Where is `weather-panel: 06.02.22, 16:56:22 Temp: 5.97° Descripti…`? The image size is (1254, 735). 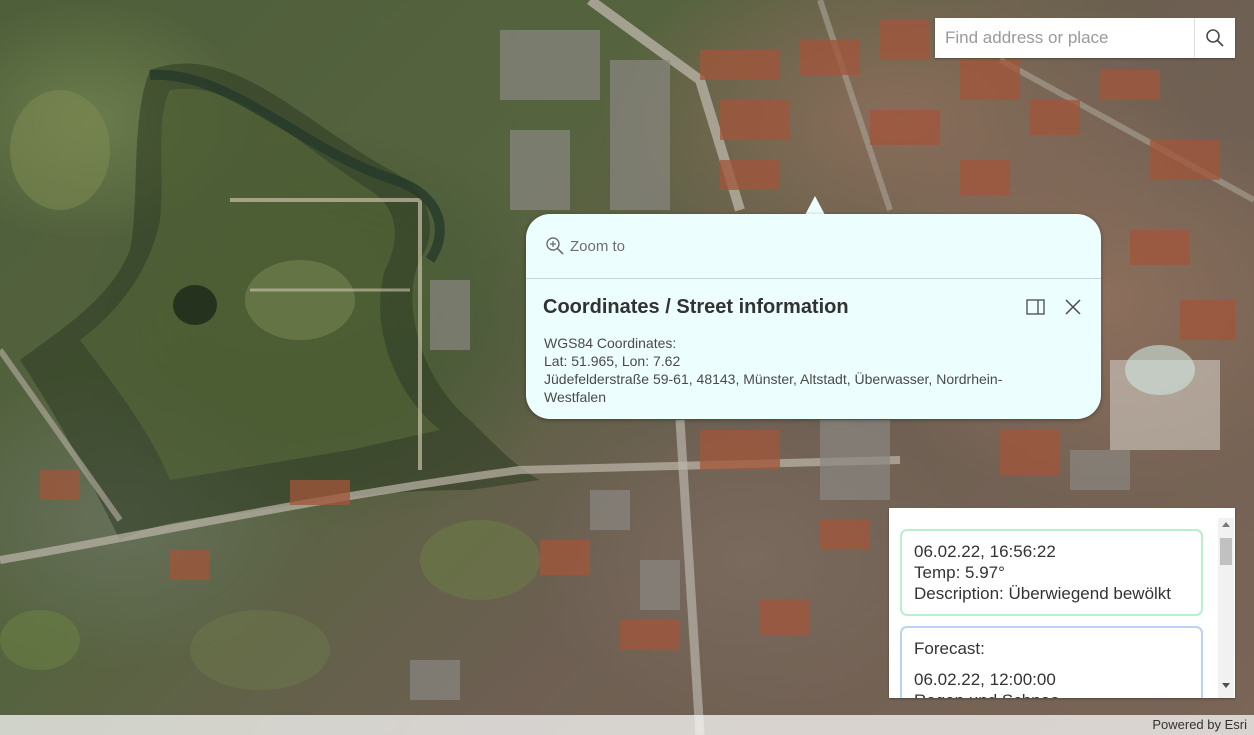
weather-panel: 06.02.22, 16:56:22 Temp: 5.97° Descripti… is located at coordinates (1062, 603).